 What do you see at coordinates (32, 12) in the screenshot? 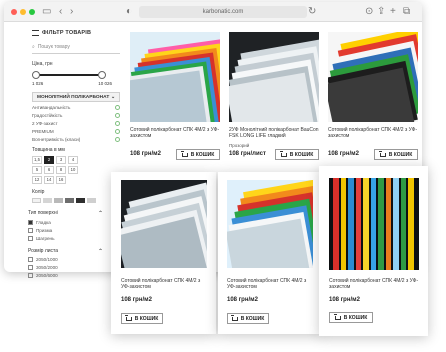
I see `maximize-window-button` at bounding box center [32, 12].